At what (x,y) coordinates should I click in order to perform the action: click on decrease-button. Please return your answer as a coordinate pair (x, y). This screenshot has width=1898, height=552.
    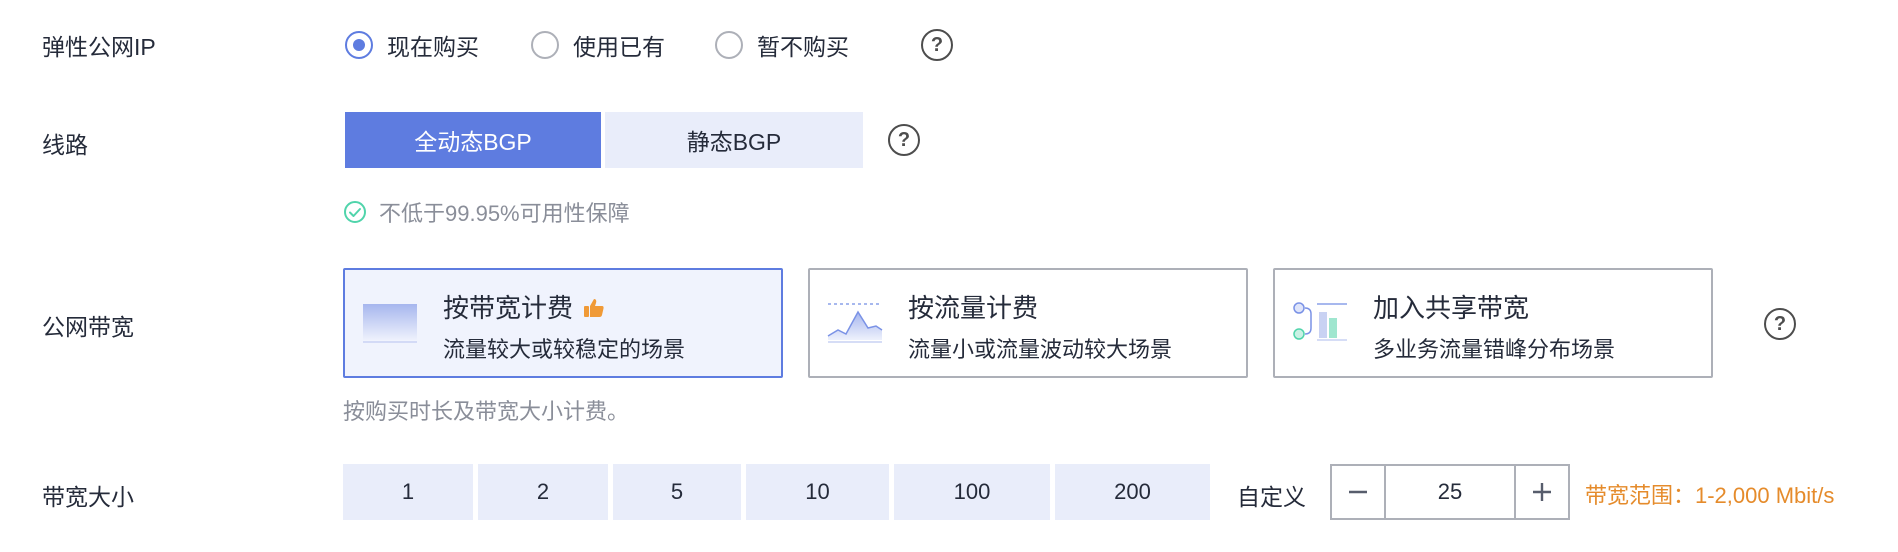
    Looking at the image, I should click on (1359, 492).